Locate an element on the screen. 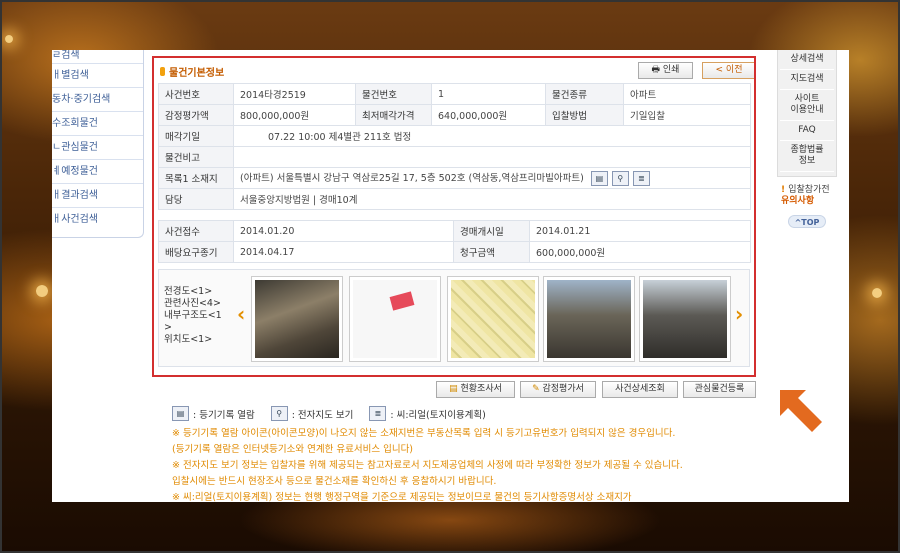  case-detail-button: 사건상세조회 is located at coordinates (640, 389).